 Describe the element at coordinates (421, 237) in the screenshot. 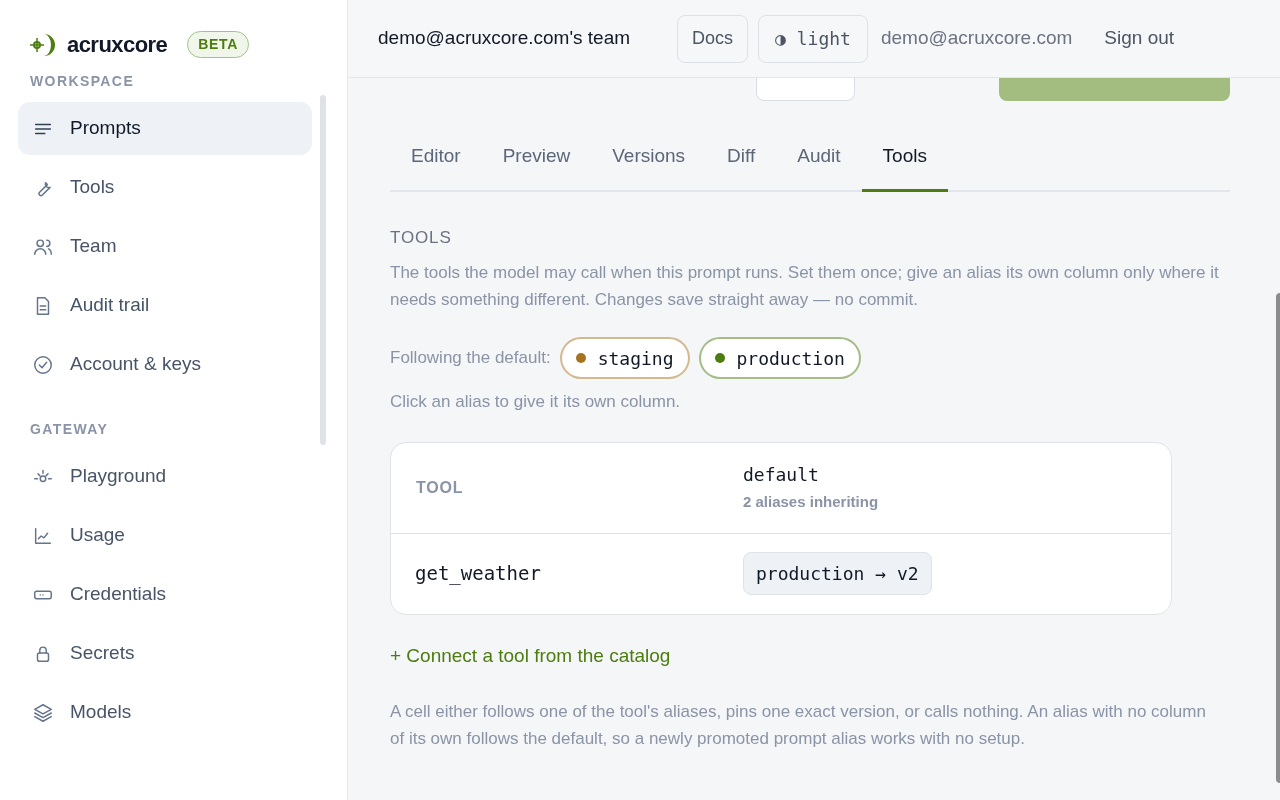

I see `section-title: TOOLS` at that location.